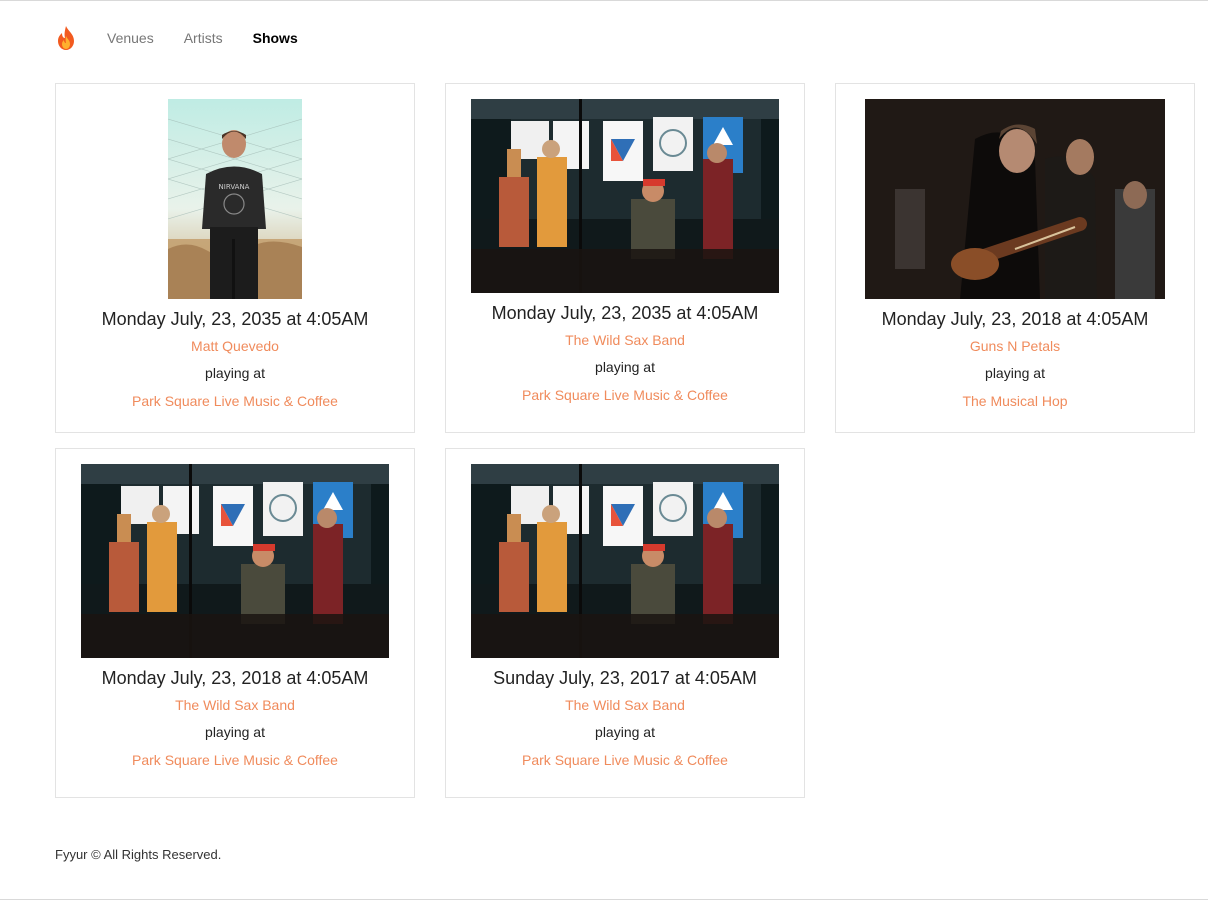  Describe the element at coordinates (66, 38) in the screenshot. I see `fire-icon` at that location.